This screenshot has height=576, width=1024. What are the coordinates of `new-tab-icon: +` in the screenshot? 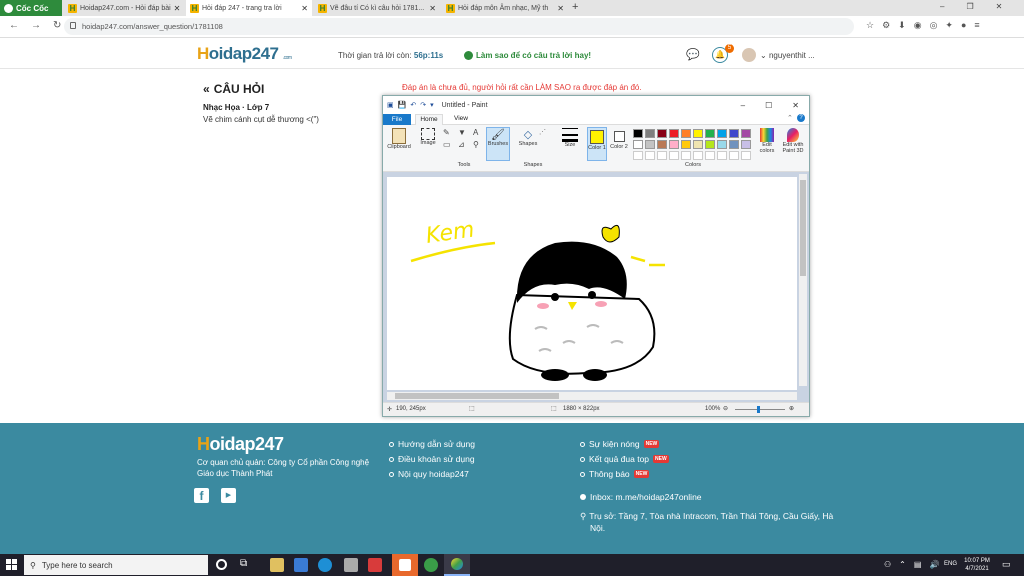 It's located at (575, 7).